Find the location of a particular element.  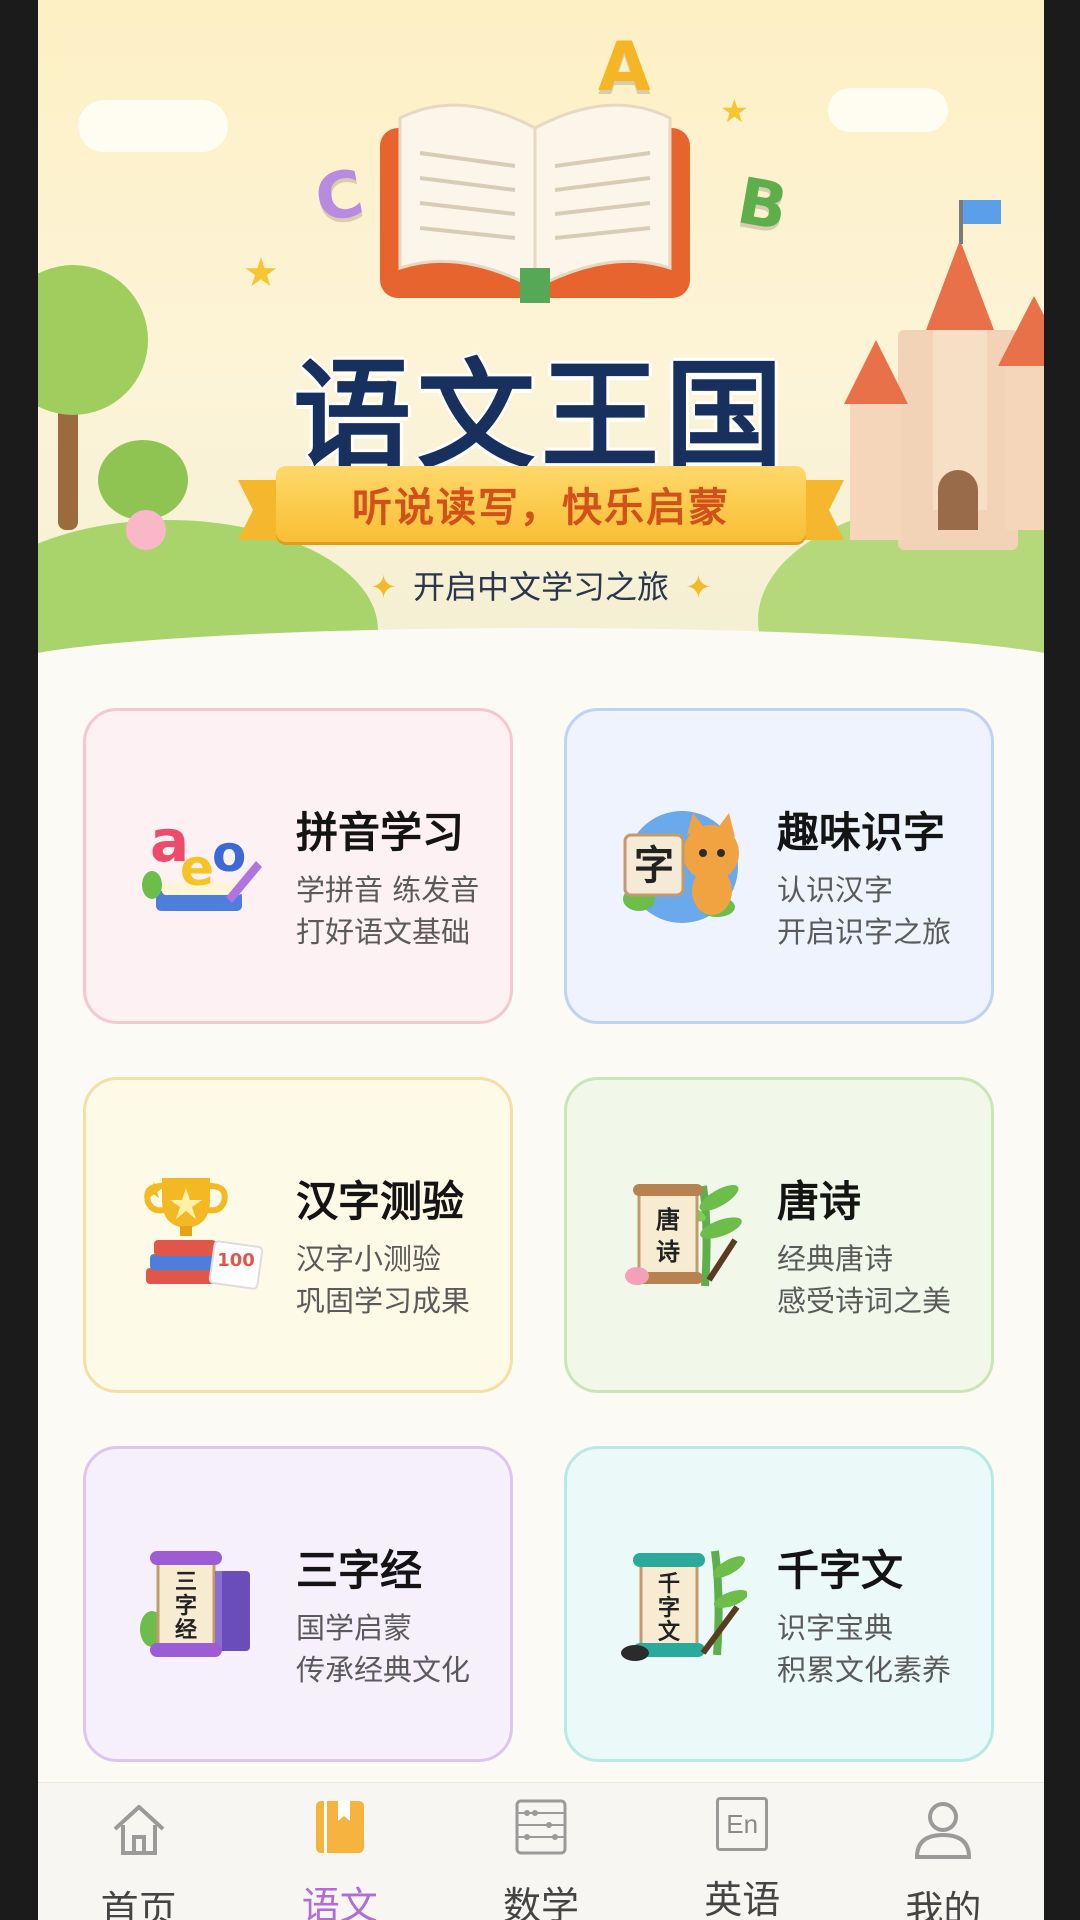

bottom-tab-bar: 首页 语文 数学 En 英语 我的 is located at coordinates (541, 1851).